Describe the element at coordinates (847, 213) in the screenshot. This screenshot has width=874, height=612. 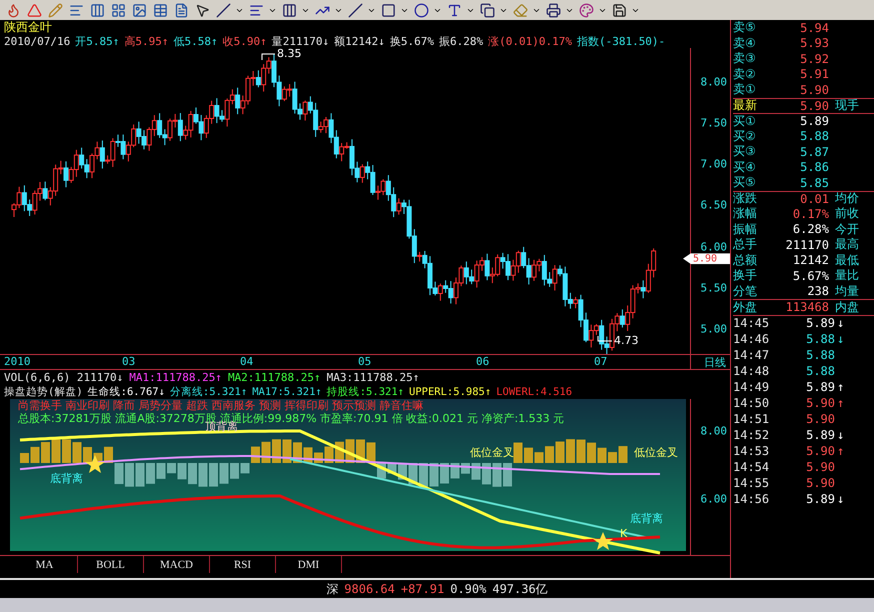
I see `stat-label: 前收` at that location.